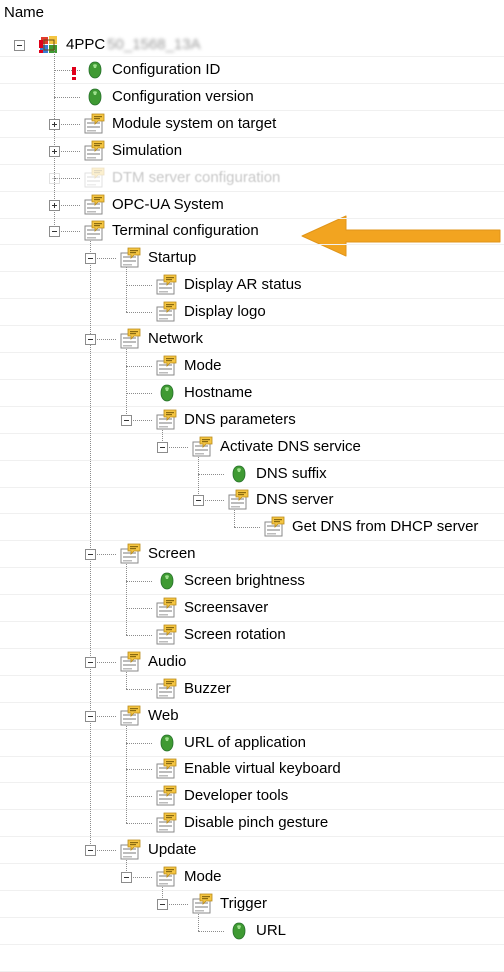  I want to click on tree-node-get-dns-from-dhcp-server: Get DNS from DHCP server, so click(371, 527).